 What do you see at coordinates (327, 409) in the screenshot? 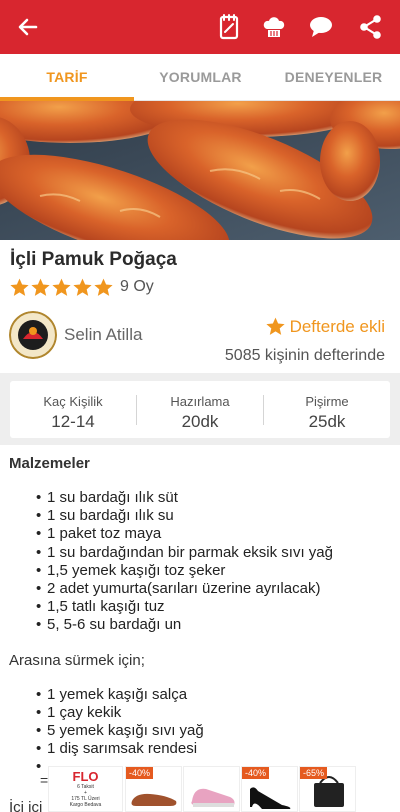
I see `cook-time-info: Pişirme 25dk` at bounding box center [327, 409].